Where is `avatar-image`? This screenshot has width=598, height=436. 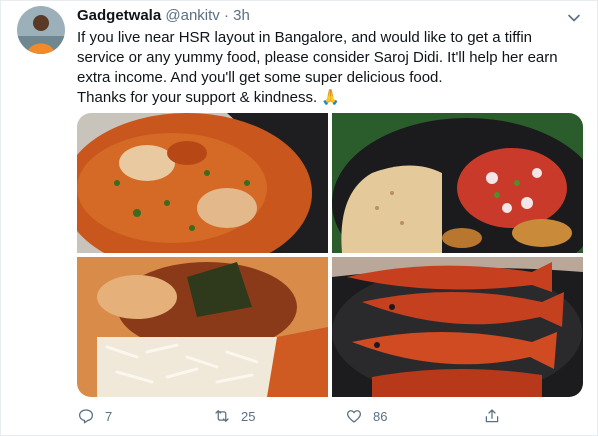
avatar-image is located at coordinates (41, 30).